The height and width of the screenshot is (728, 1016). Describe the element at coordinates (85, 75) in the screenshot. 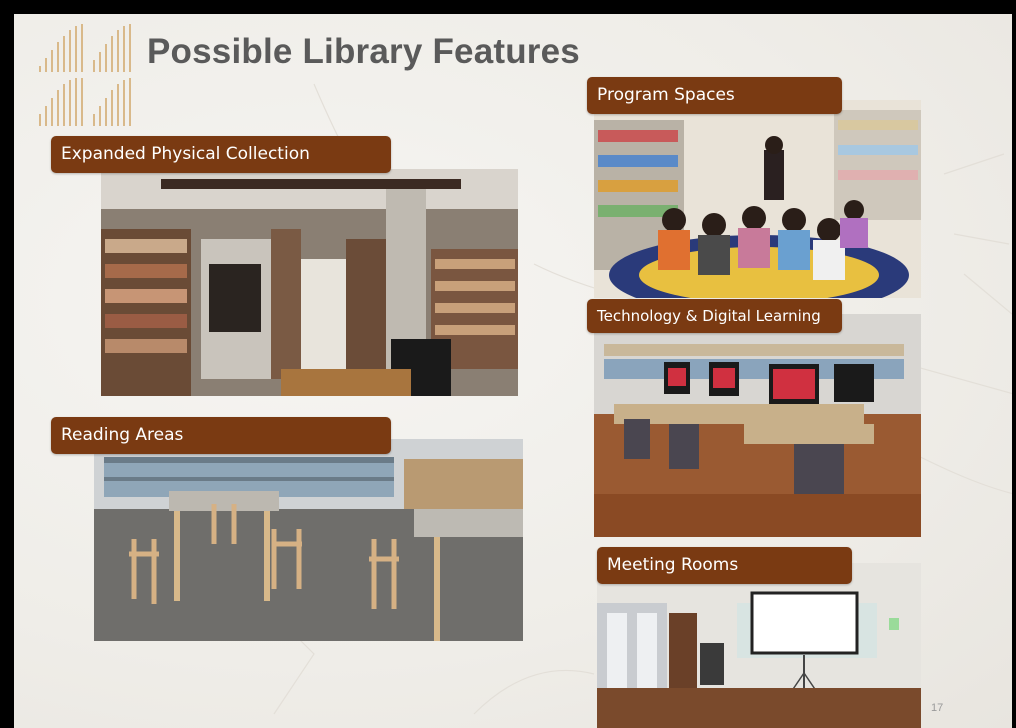

I see `library-logo-icon` at that location.